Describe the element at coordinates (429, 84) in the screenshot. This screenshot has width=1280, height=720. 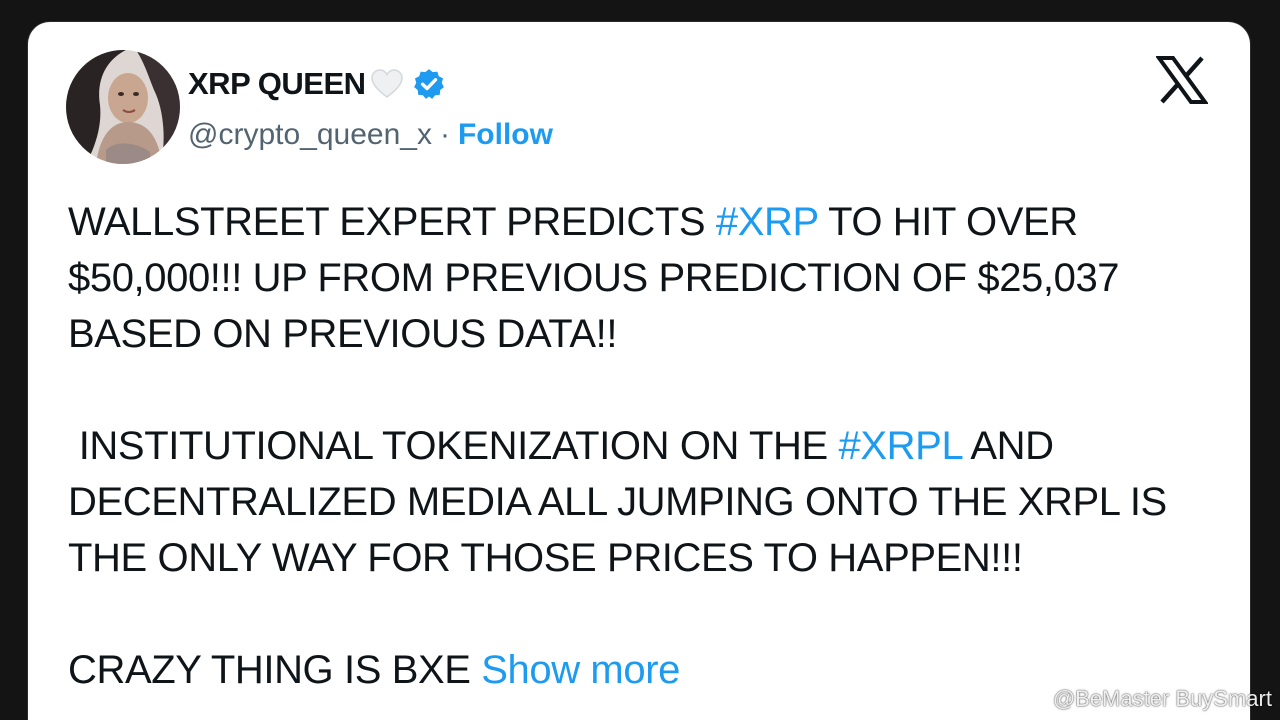
I see `verified-badge-icon` at that location.